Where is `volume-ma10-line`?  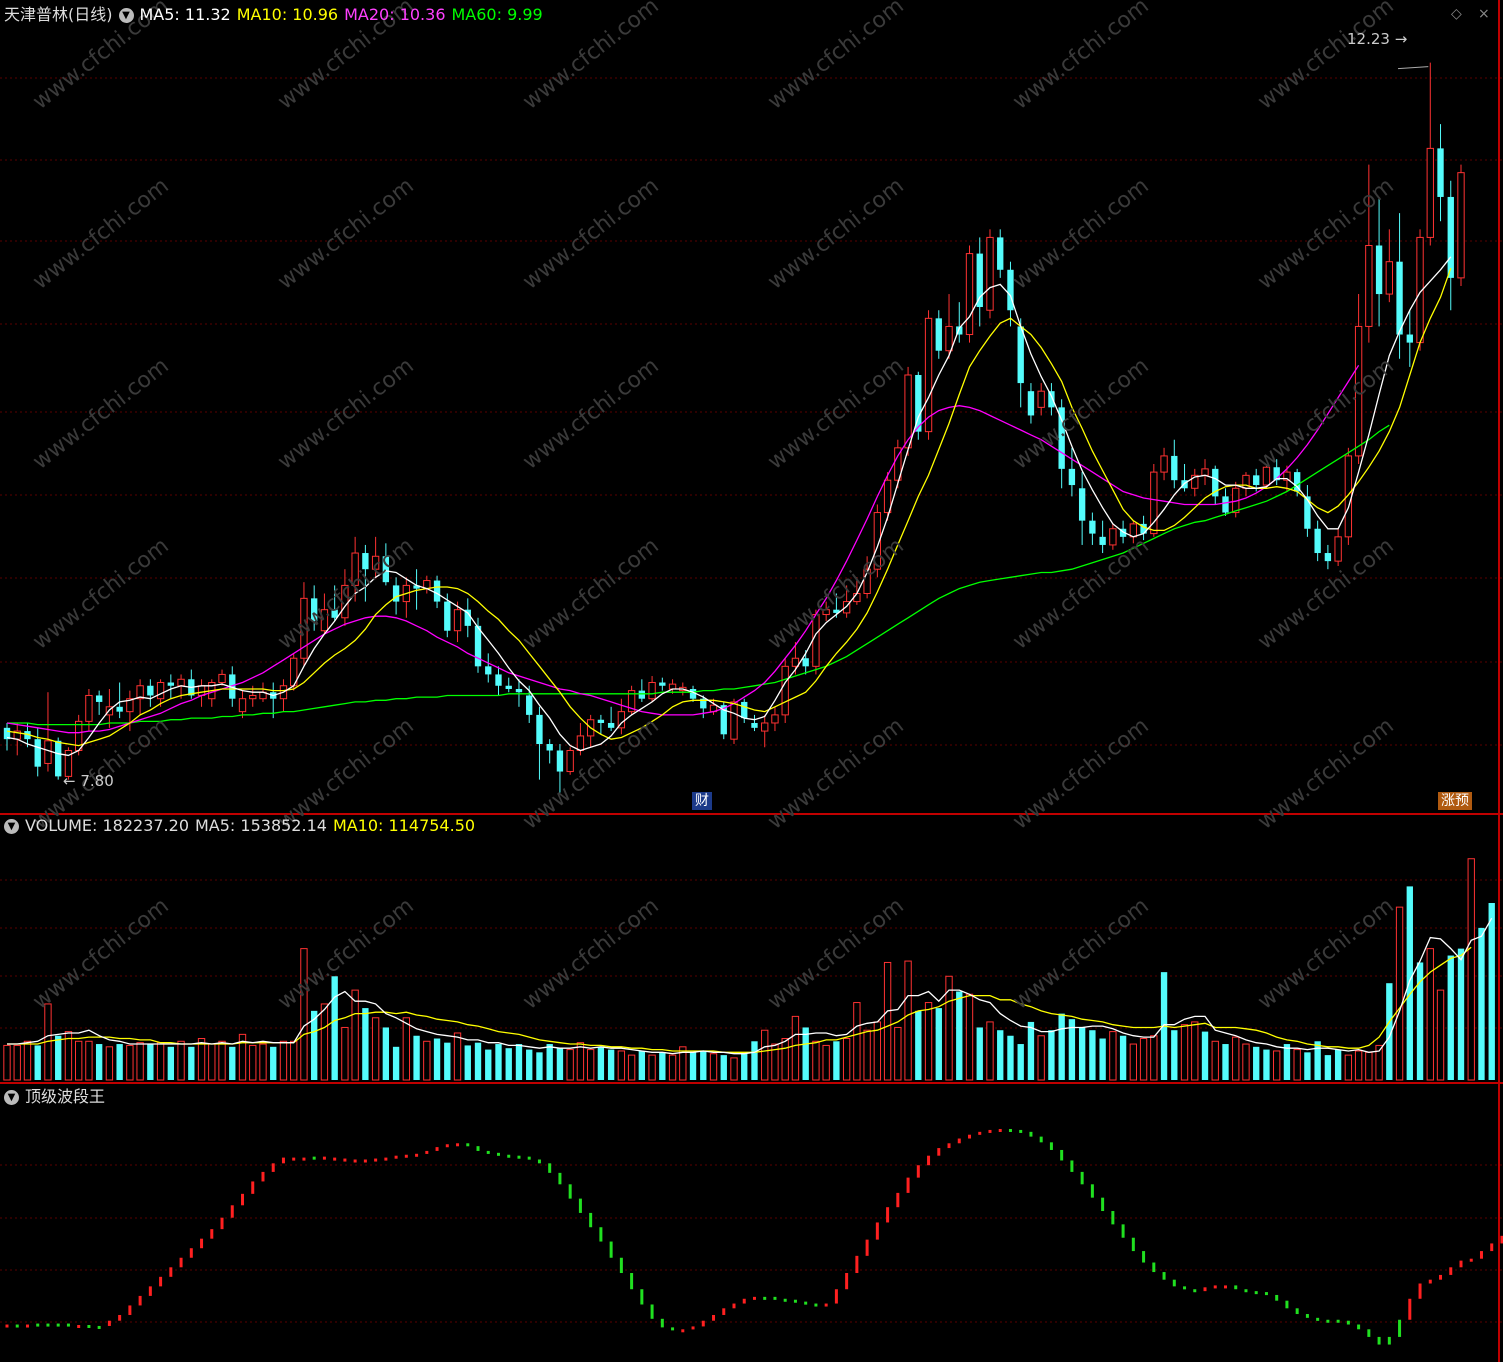
volume-ma10-line is located at coordinates (739, 999).